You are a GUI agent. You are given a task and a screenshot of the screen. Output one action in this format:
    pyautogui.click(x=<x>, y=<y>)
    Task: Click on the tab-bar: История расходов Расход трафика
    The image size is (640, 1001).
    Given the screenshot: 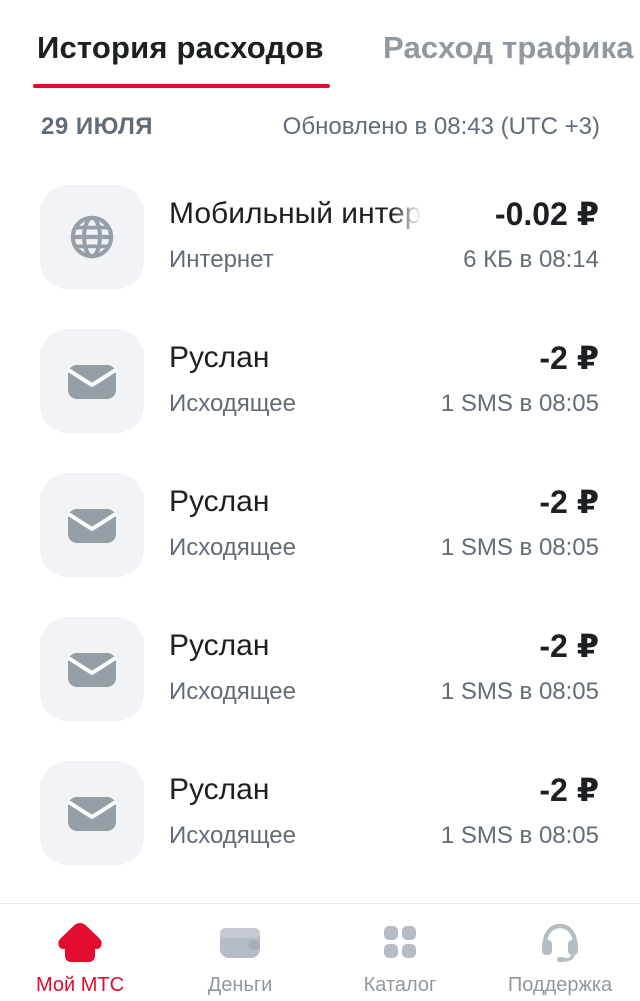 What is the action you would take?
    pyautogui.click(x=320, y=46)
    